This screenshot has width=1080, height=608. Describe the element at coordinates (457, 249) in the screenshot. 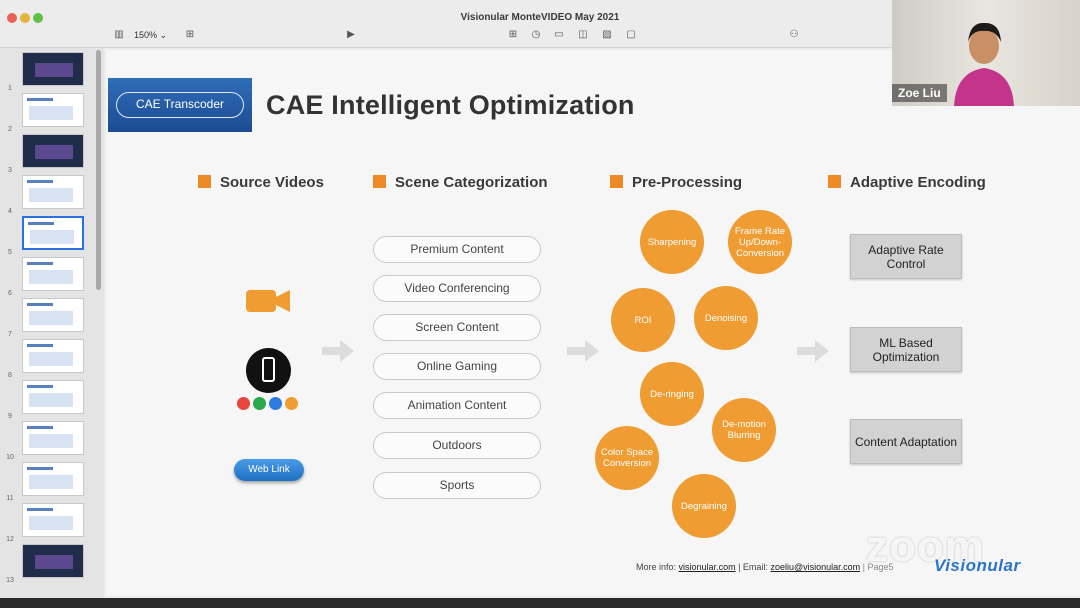

I see `scene-pill: Premium Content` at that location.